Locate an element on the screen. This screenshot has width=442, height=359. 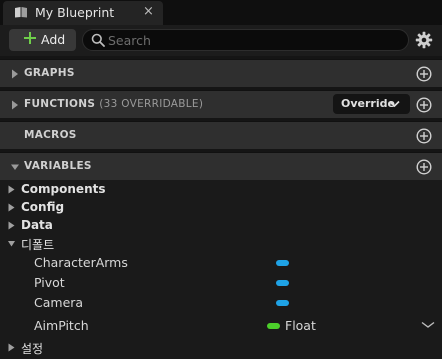
search-icon is located at coordinates (98, 40).